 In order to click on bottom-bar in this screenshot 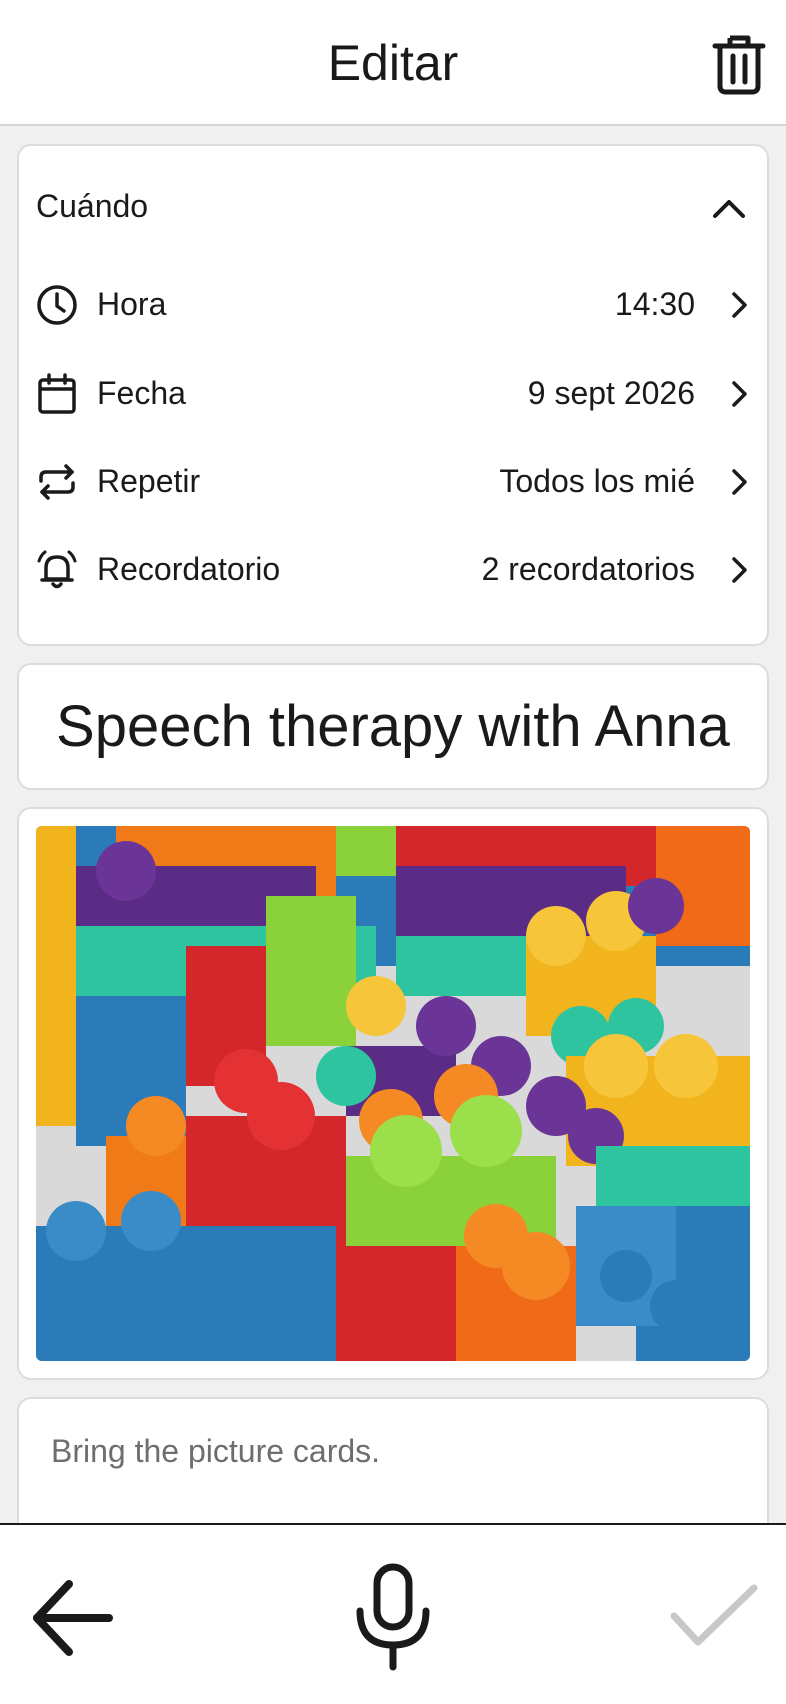, I will do `click(393, 1613)`.